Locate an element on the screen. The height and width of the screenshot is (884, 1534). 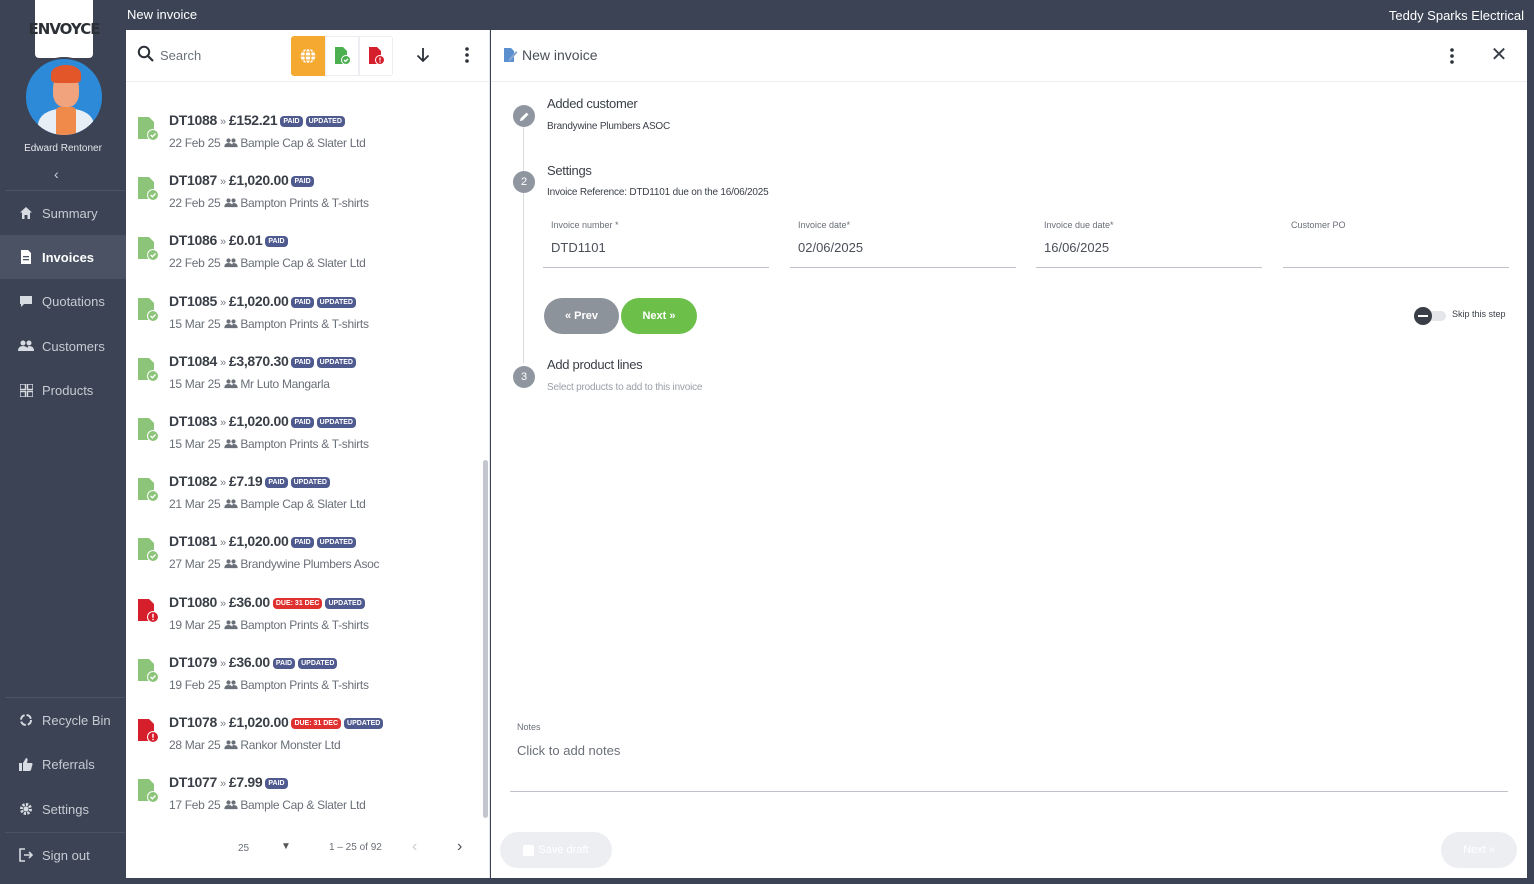
invoice-number: DT1086 is located at coordinates (193, 240).